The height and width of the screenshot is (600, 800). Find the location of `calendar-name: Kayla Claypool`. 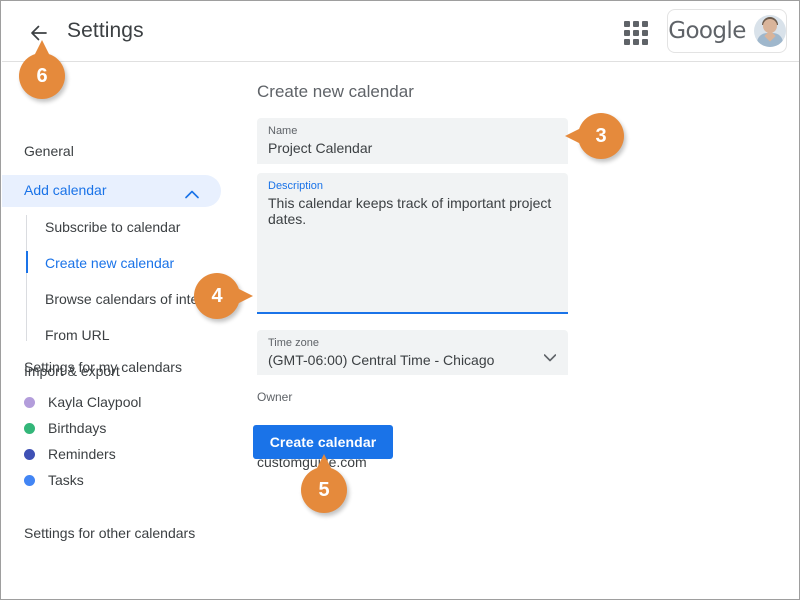

calendar-name: Kayla Claypool is located at coordinates (95, 402).